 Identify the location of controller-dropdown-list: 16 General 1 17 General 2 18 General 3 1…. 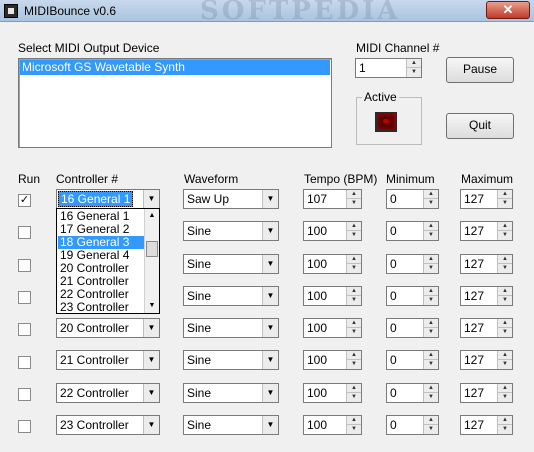
(108, 261).